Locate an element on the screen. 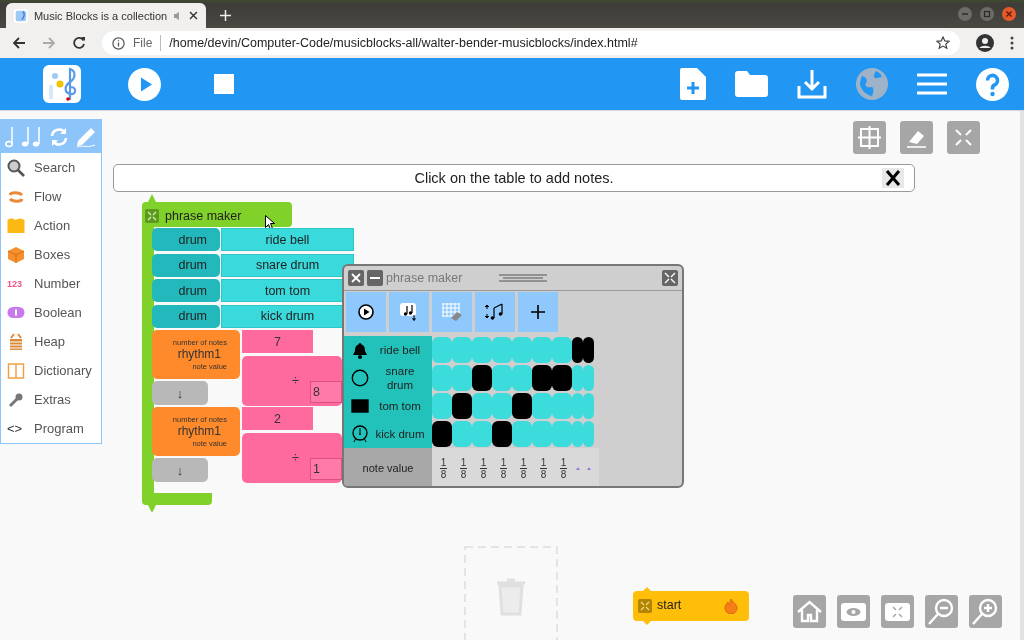 This screenshot has height=640, width=1024. play-button is located at coordinates (366, 312).